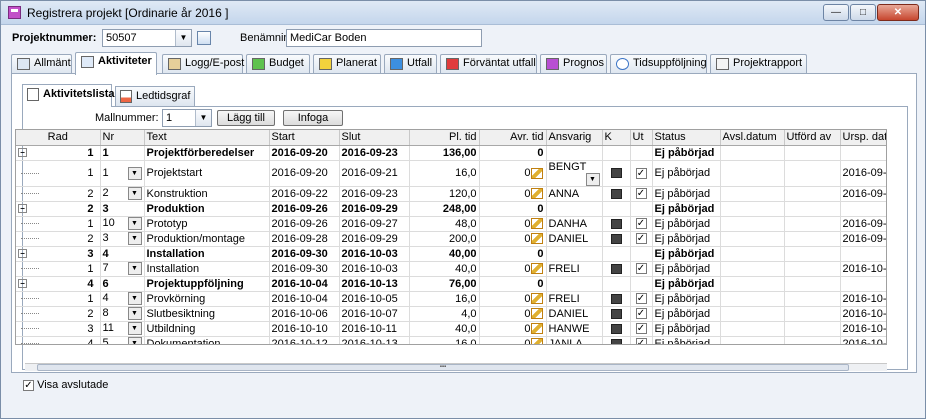  Describe the element at coordinates (444, 254) in the screenshot. I see `cell-planned-time: 40,00` at that location.